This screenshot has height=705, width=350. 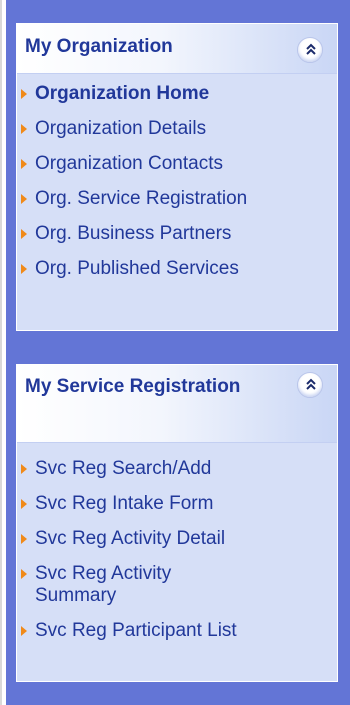 I want to click on nav-item-org-published-services: Org. Published Services, so click(x=177, y=269).